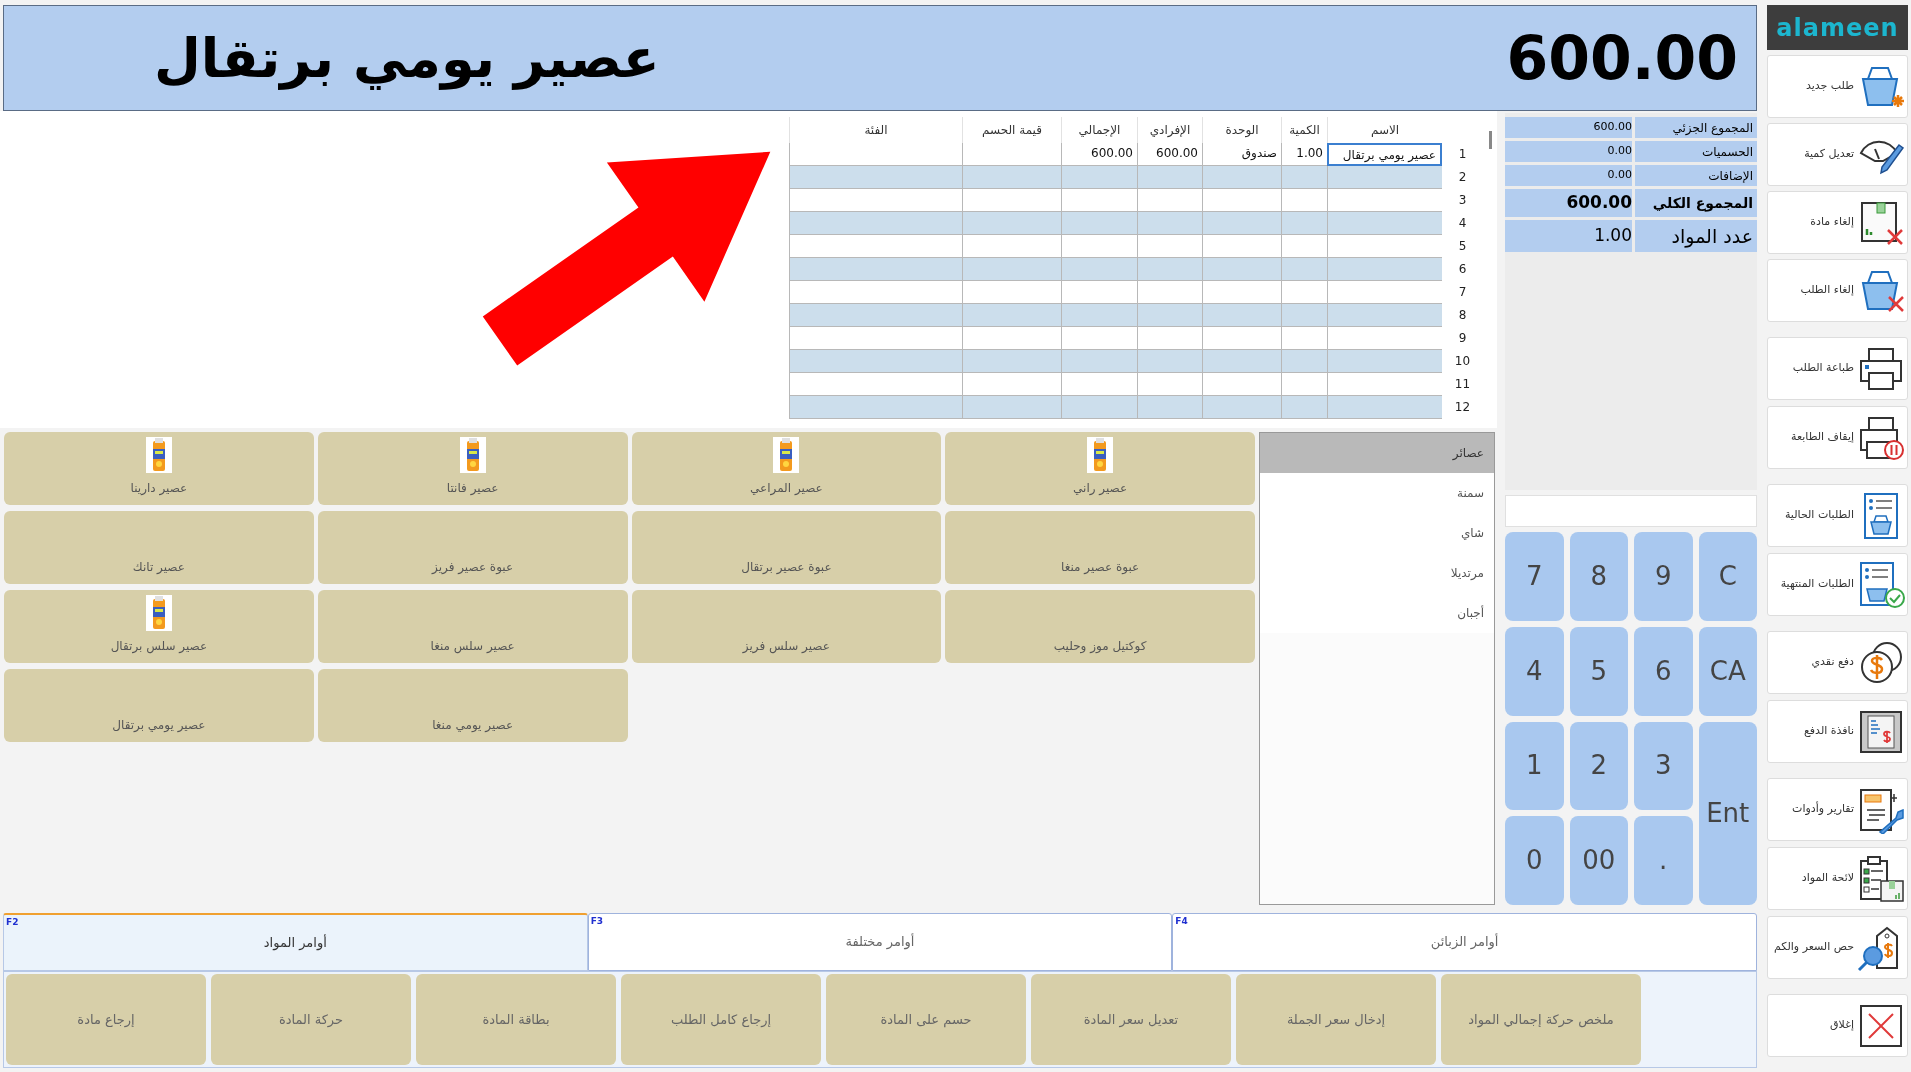 The width and height of the screenshot is (1911, 1072). What do you see at coordinates (1384, 154) in the screenshot?
I see `table-cell: عصير يومي برتقال` at bounding box center [1384, 154].